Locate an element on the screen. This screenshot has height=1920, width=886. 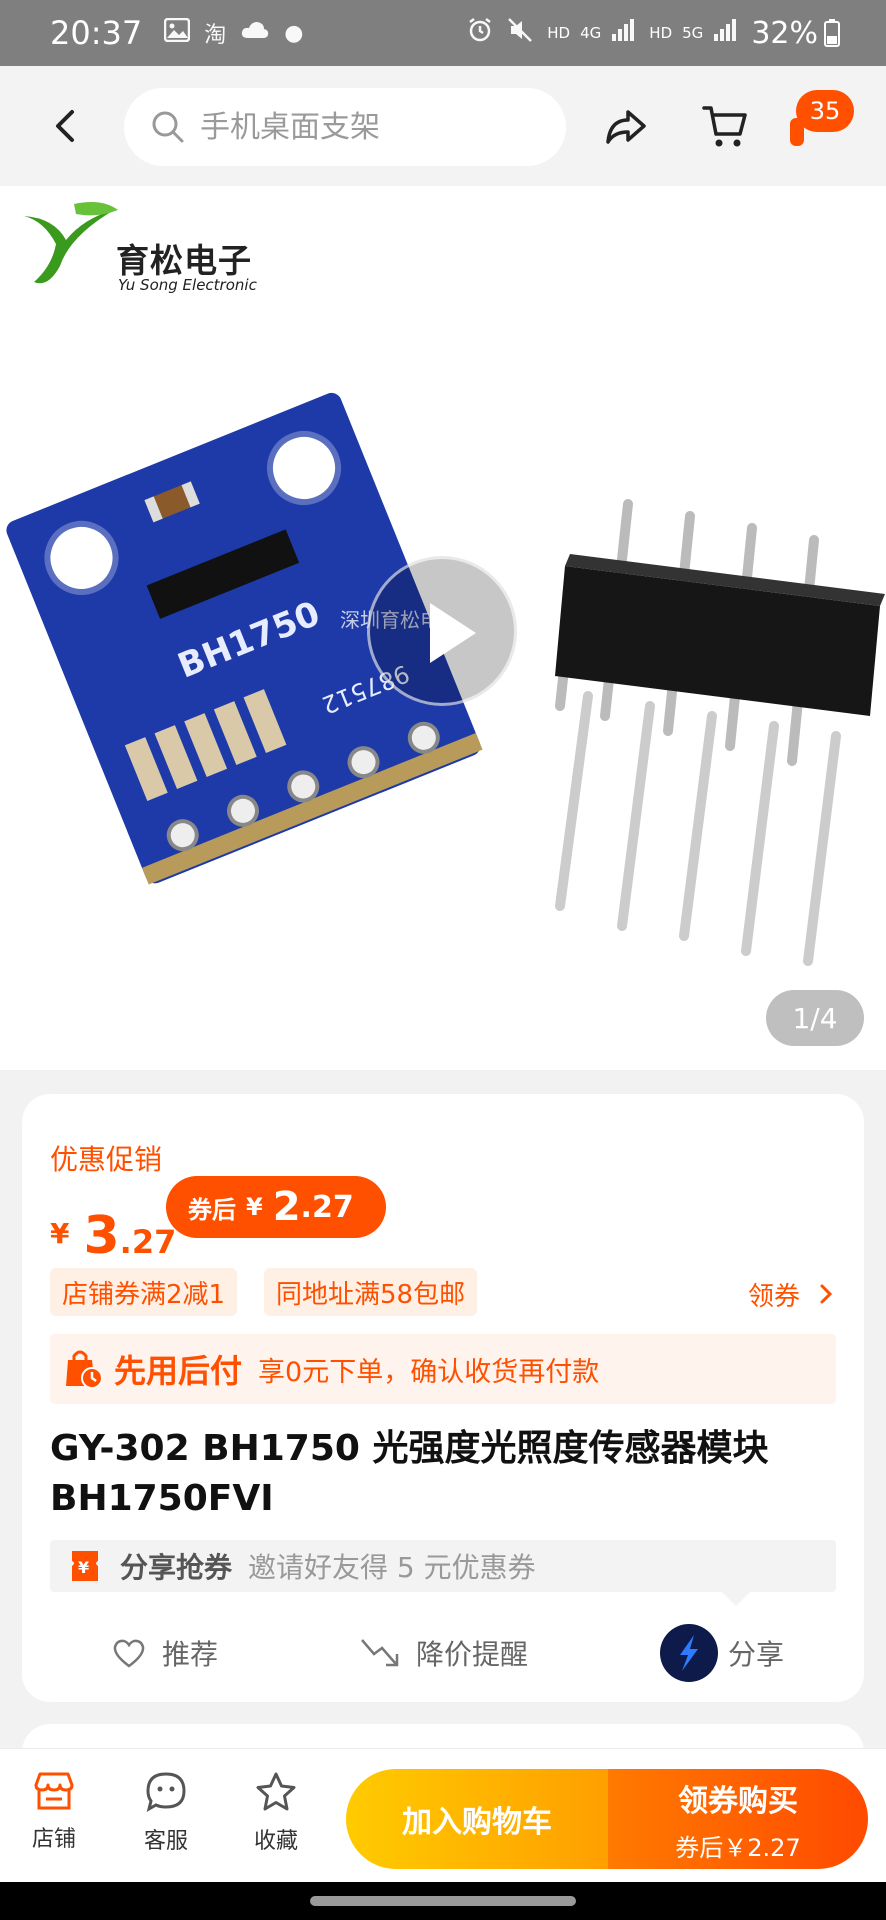
home-indicator is located at coordinates (443, 1901).